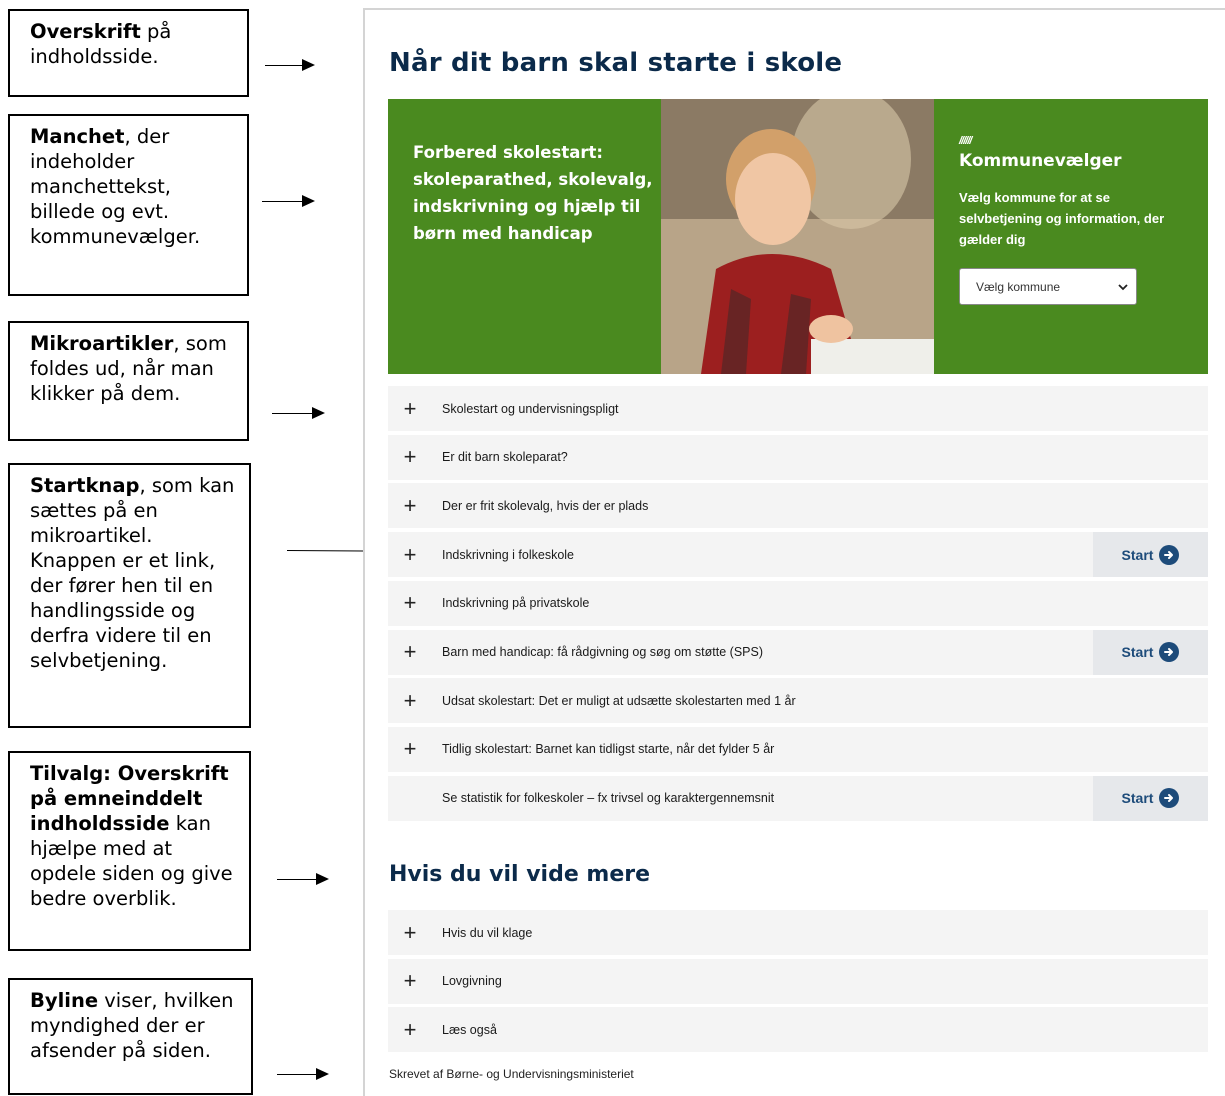  I want to click on arrow-tilvalg, so click(303, 879).